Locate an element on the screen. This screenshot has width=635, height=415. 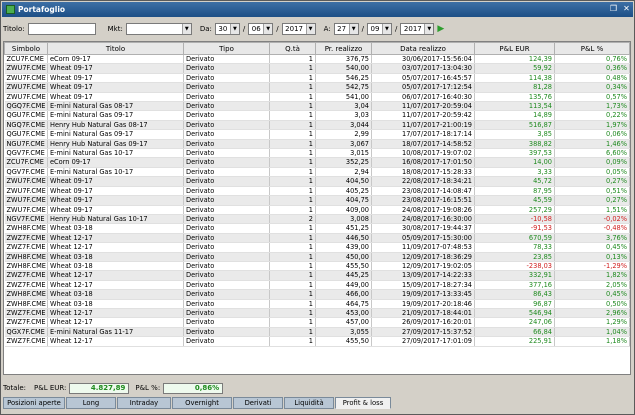
title-bar: Portafoglio ❐ ✕ is located at coordinates (317, 9).